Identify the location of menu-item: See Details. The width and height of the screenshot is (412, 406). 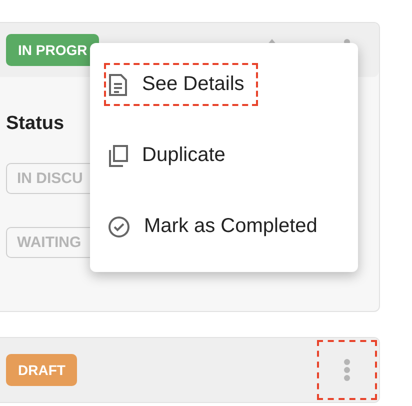
(181, 84).